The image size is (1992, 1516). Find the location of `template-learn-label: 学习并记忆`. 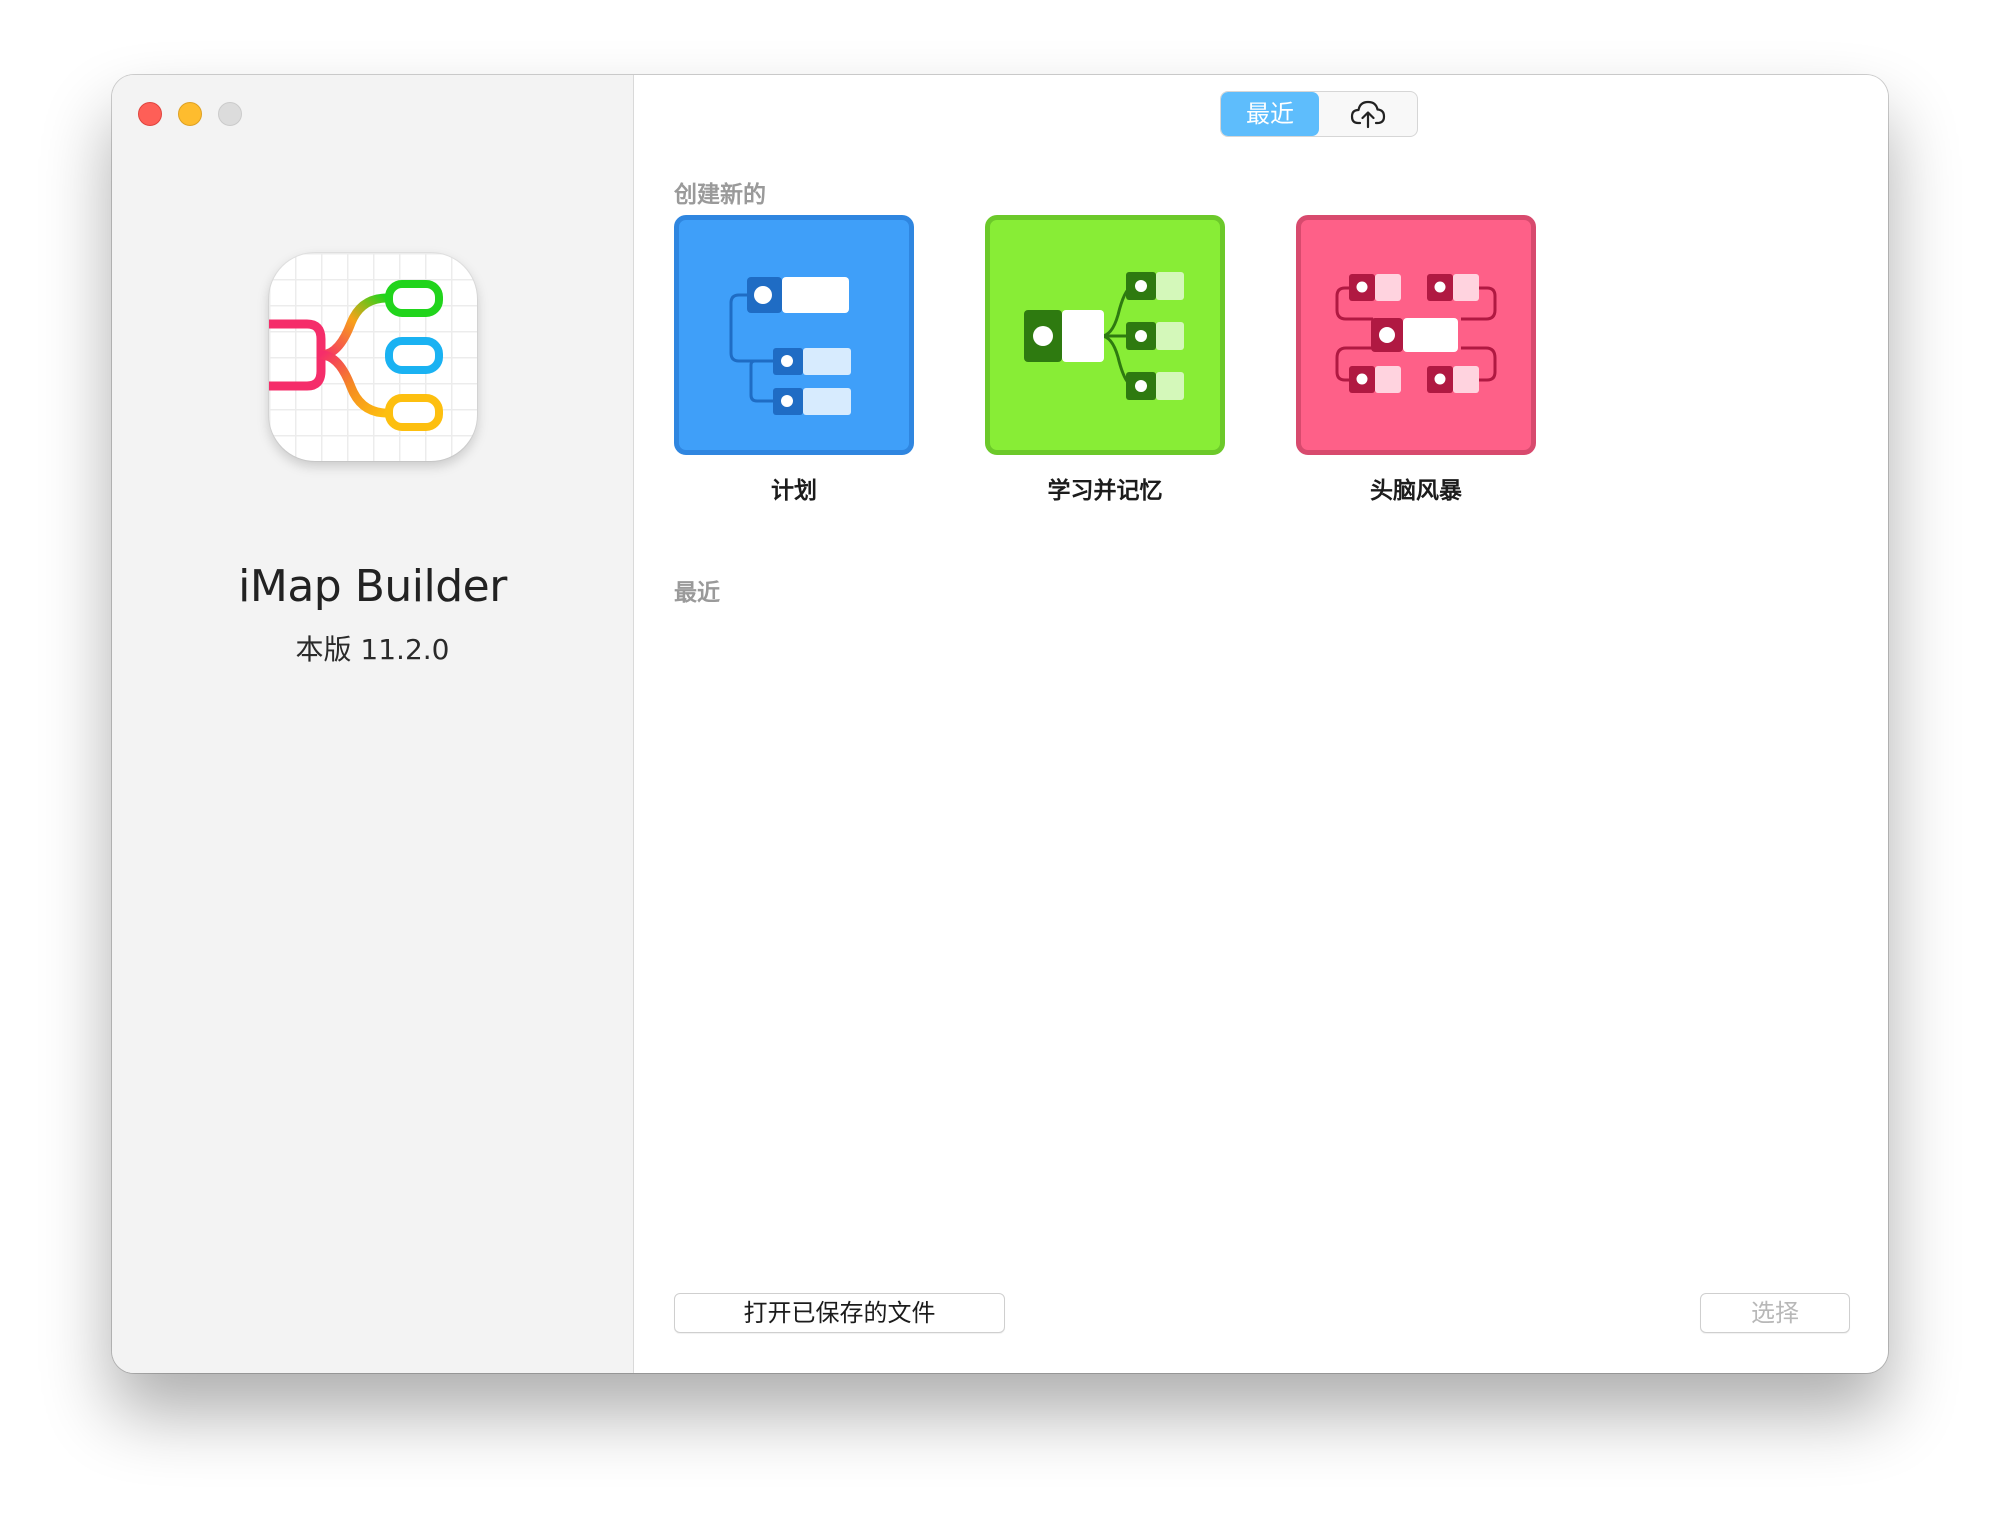

template-learn-label: 学习并记忆 is located at coordinates (1105, 491).